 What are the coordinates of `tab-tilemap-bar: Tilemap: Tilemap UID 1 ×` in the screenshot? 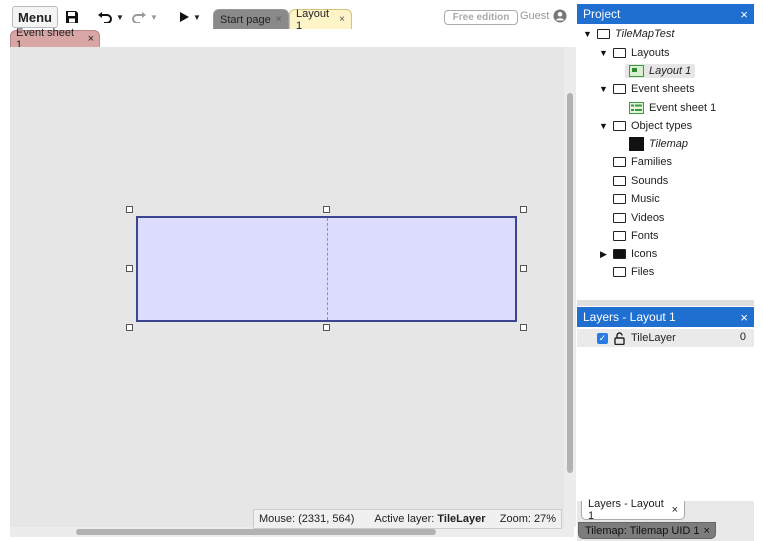 It's located at (647, 530).